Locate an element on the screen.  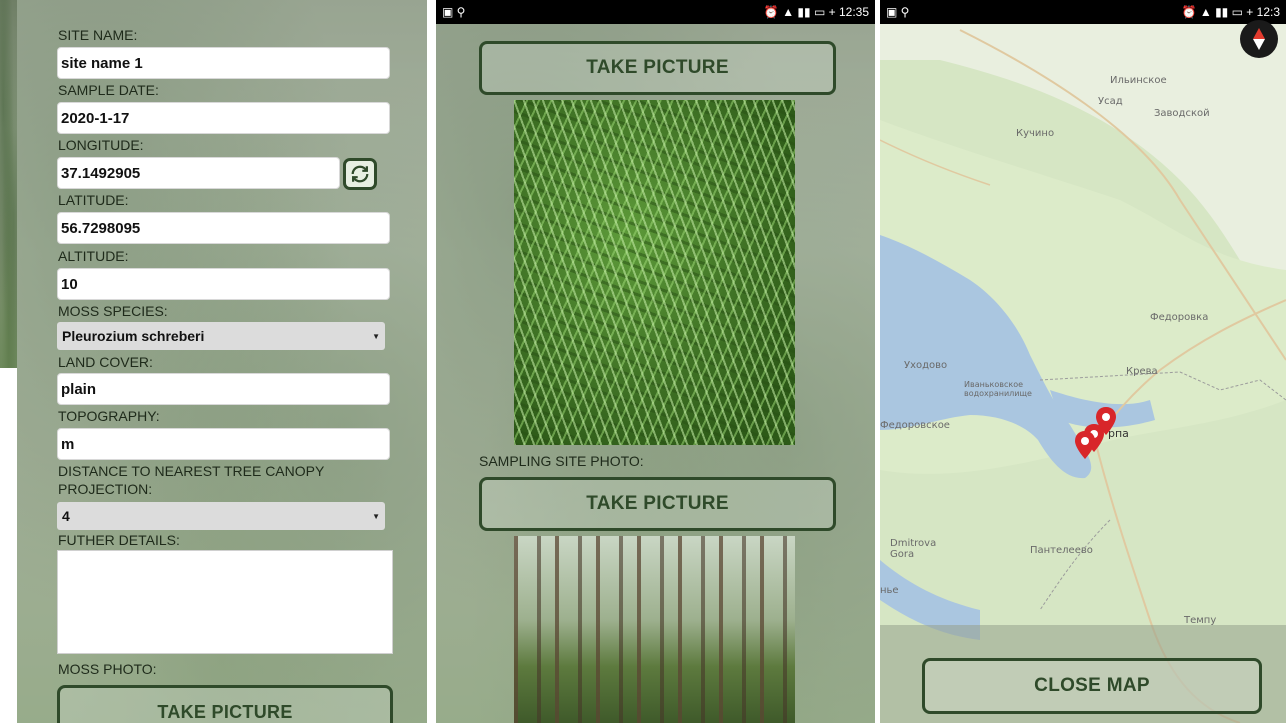
distance-label-line2: PROJECTION: is located at coordinates (105, 489).